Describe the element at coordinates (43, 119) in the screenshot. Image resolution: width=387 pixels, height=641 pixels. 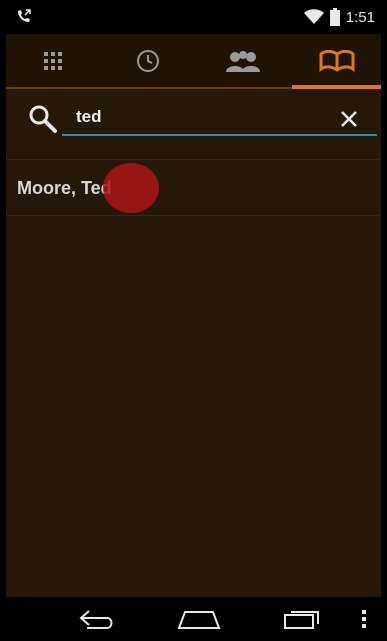
I see `search-icon` at that location.